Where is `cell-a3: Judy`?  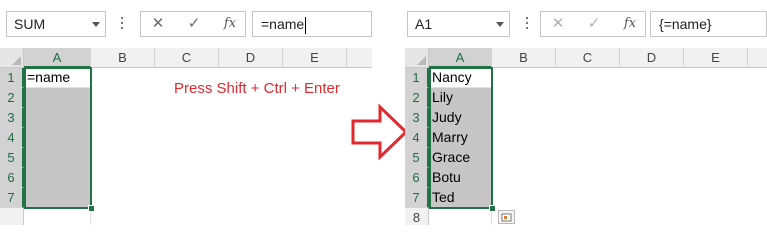 cell-a3: Judy is located at coordinates (460, 118).